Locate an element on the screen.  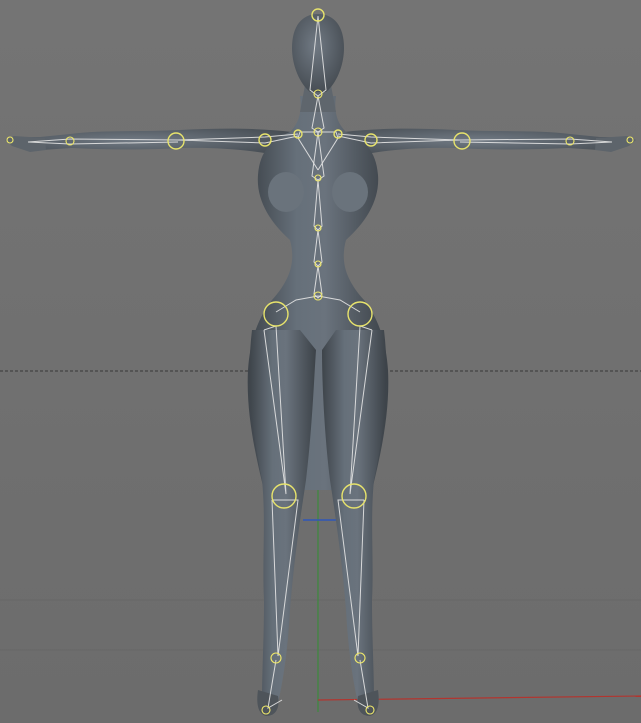
left-breast-mesh is located at coordinates (286, 192).